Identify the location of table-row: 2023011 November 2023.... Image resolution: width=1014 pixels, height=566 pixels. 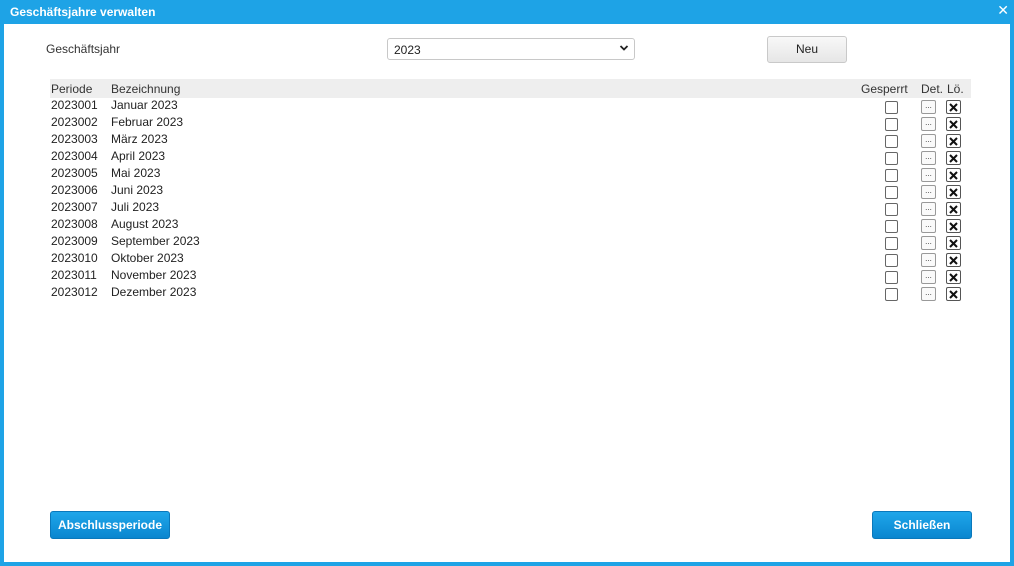
(510, 276).